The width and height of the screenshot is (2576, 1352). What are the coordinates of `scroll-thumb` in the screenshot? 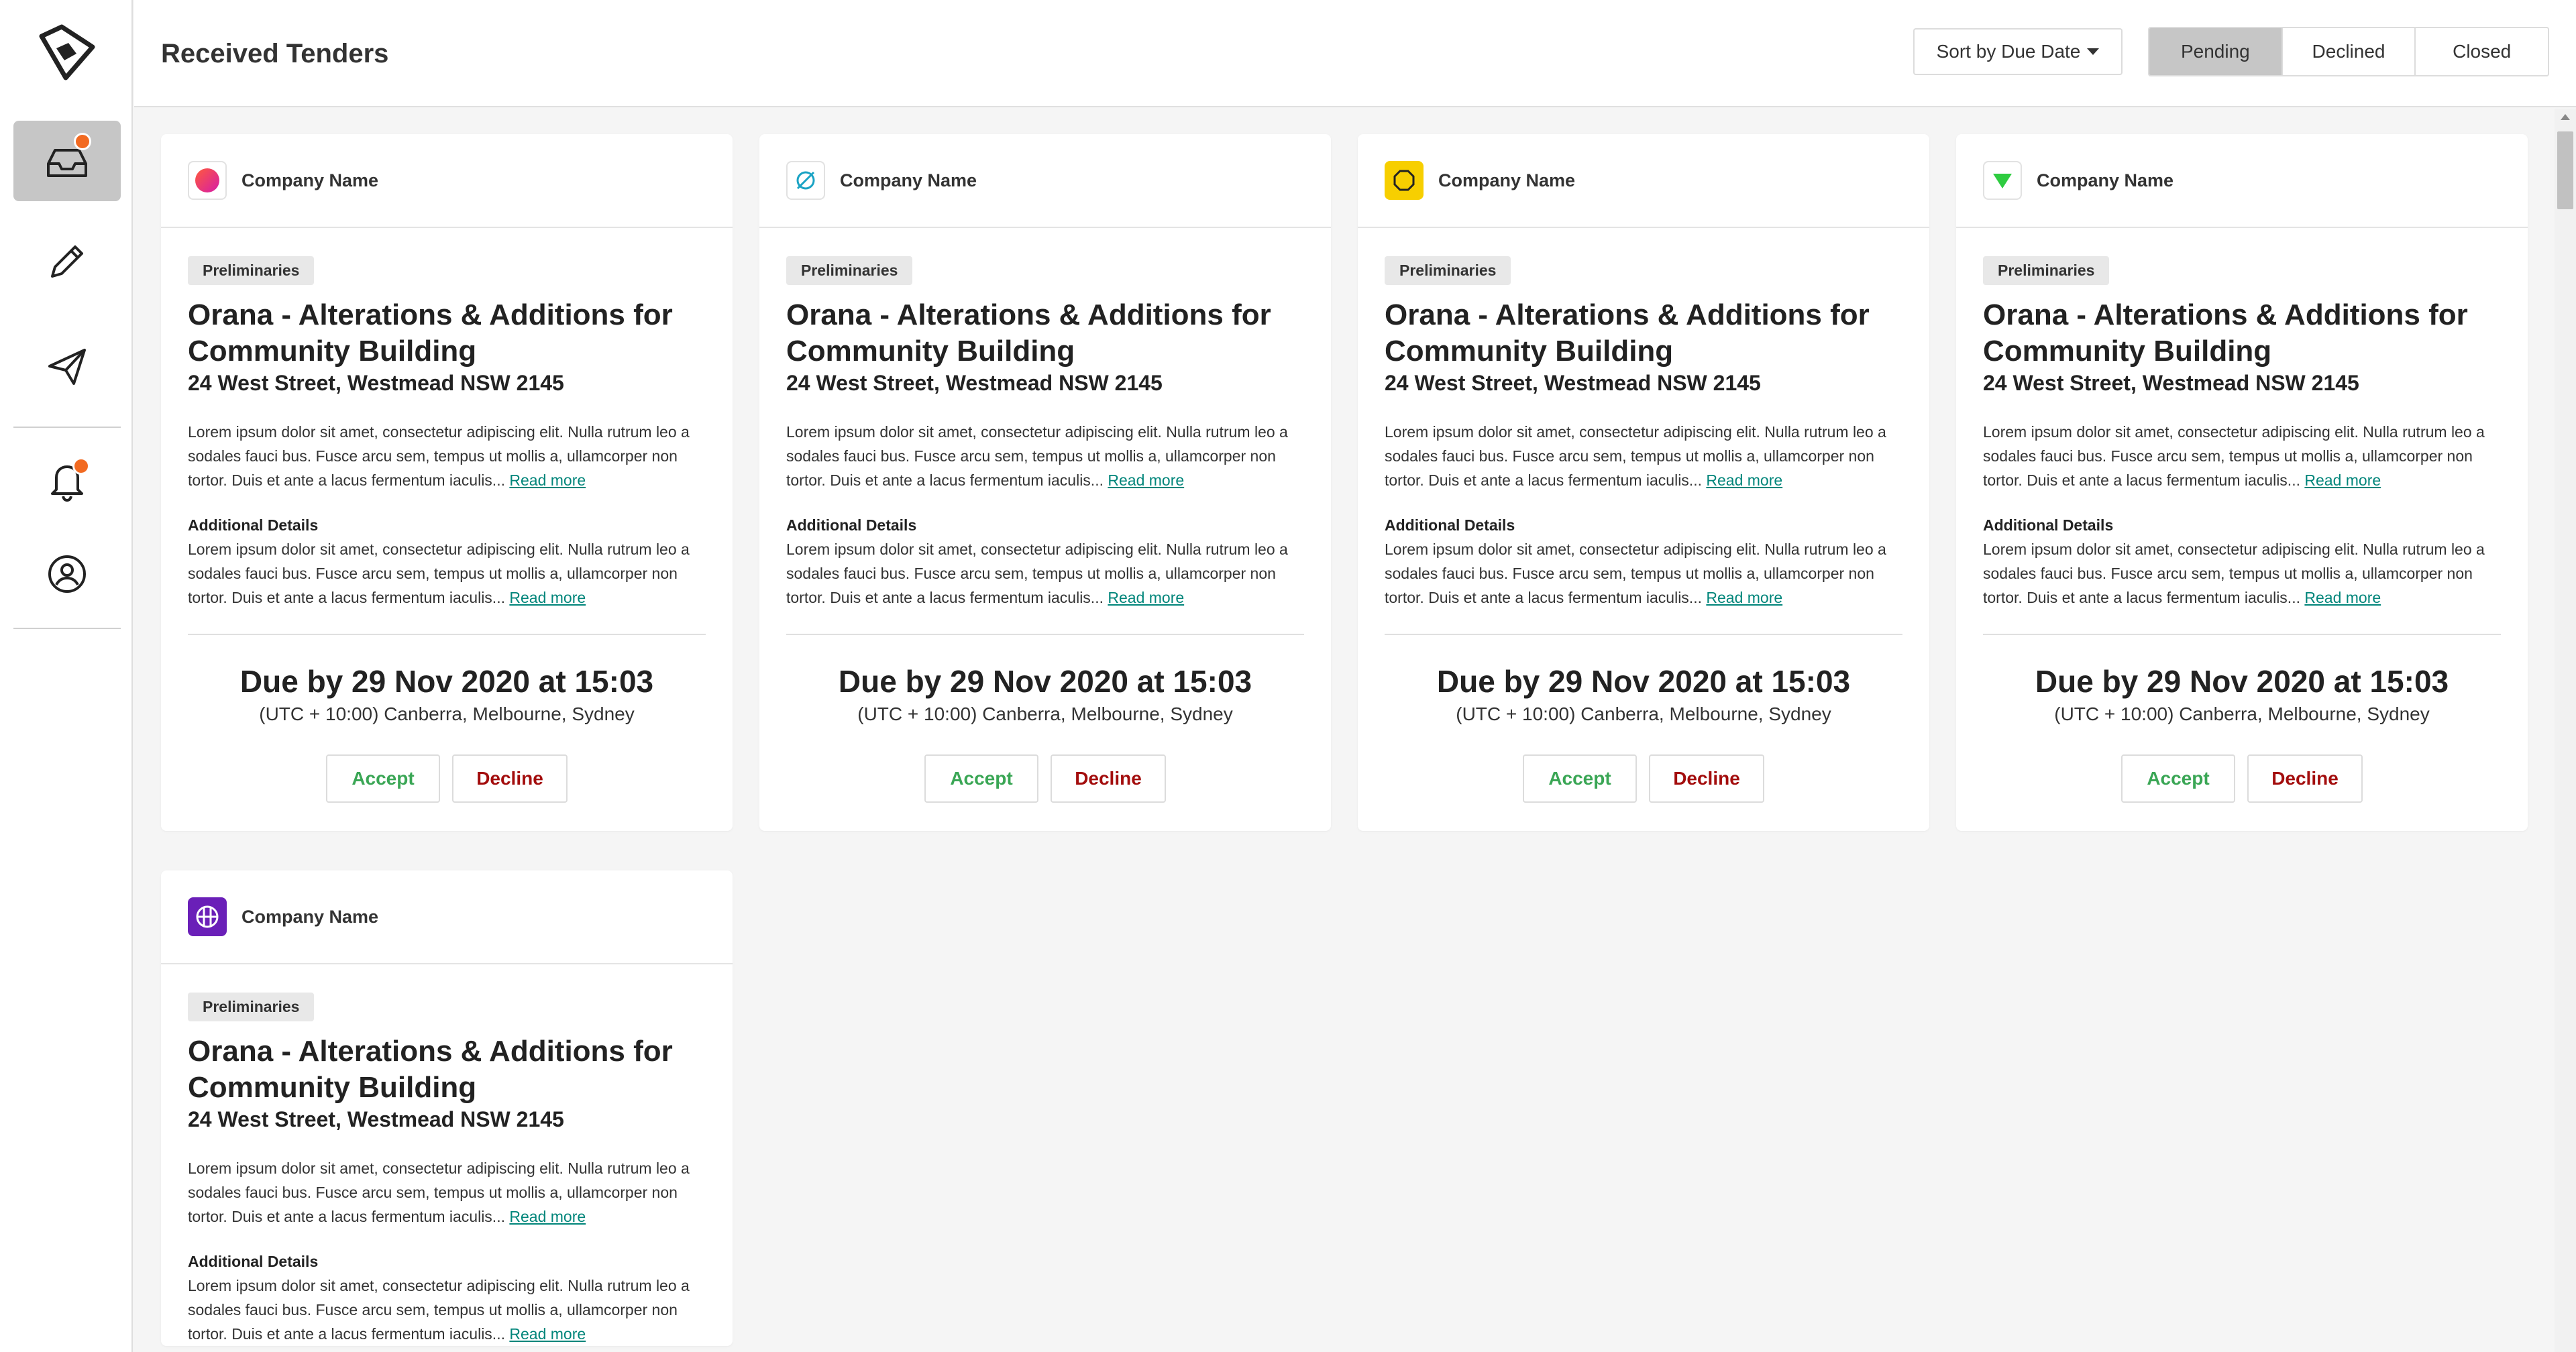 It's located at (2565, 170).